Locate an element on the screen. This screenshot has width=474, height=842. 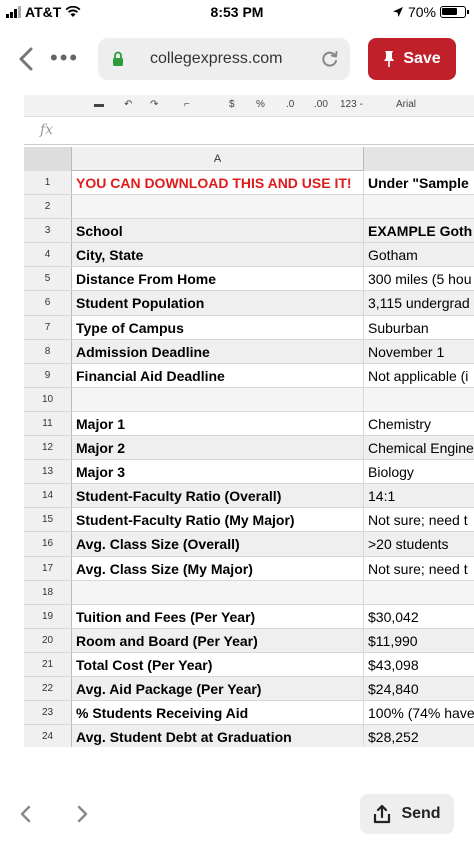
cell-label: Major 3 is located at coordinates (218, 472).